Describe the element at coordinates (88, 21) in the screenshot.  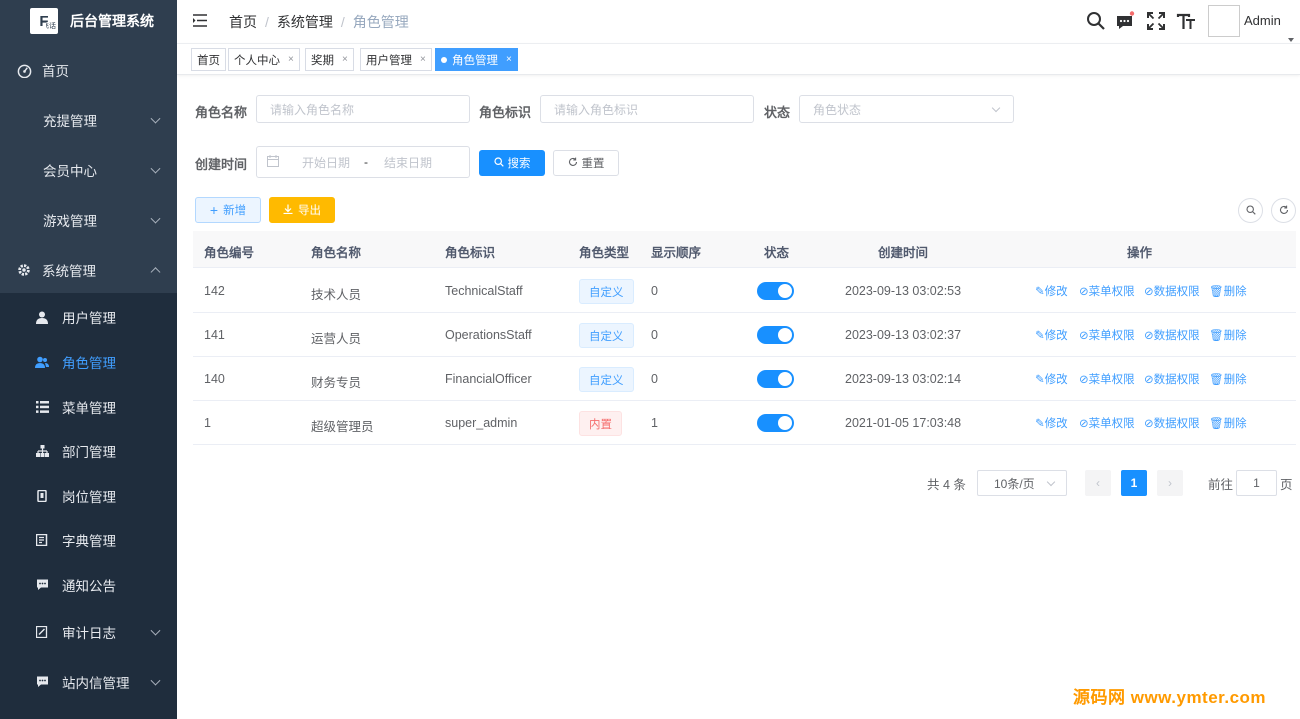
I see `logo-bar: F 飞话 后台管理系统` at that location.